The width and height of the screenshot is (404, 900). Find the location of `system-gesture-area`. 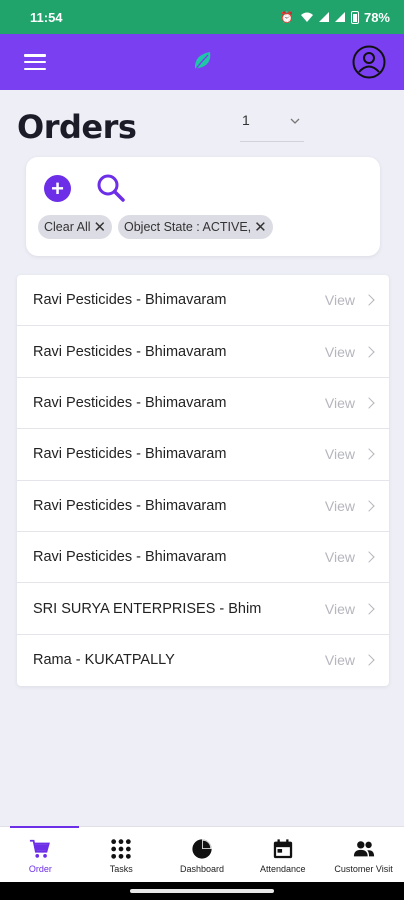

system-gesture-area is located at coordinates (202, 891).